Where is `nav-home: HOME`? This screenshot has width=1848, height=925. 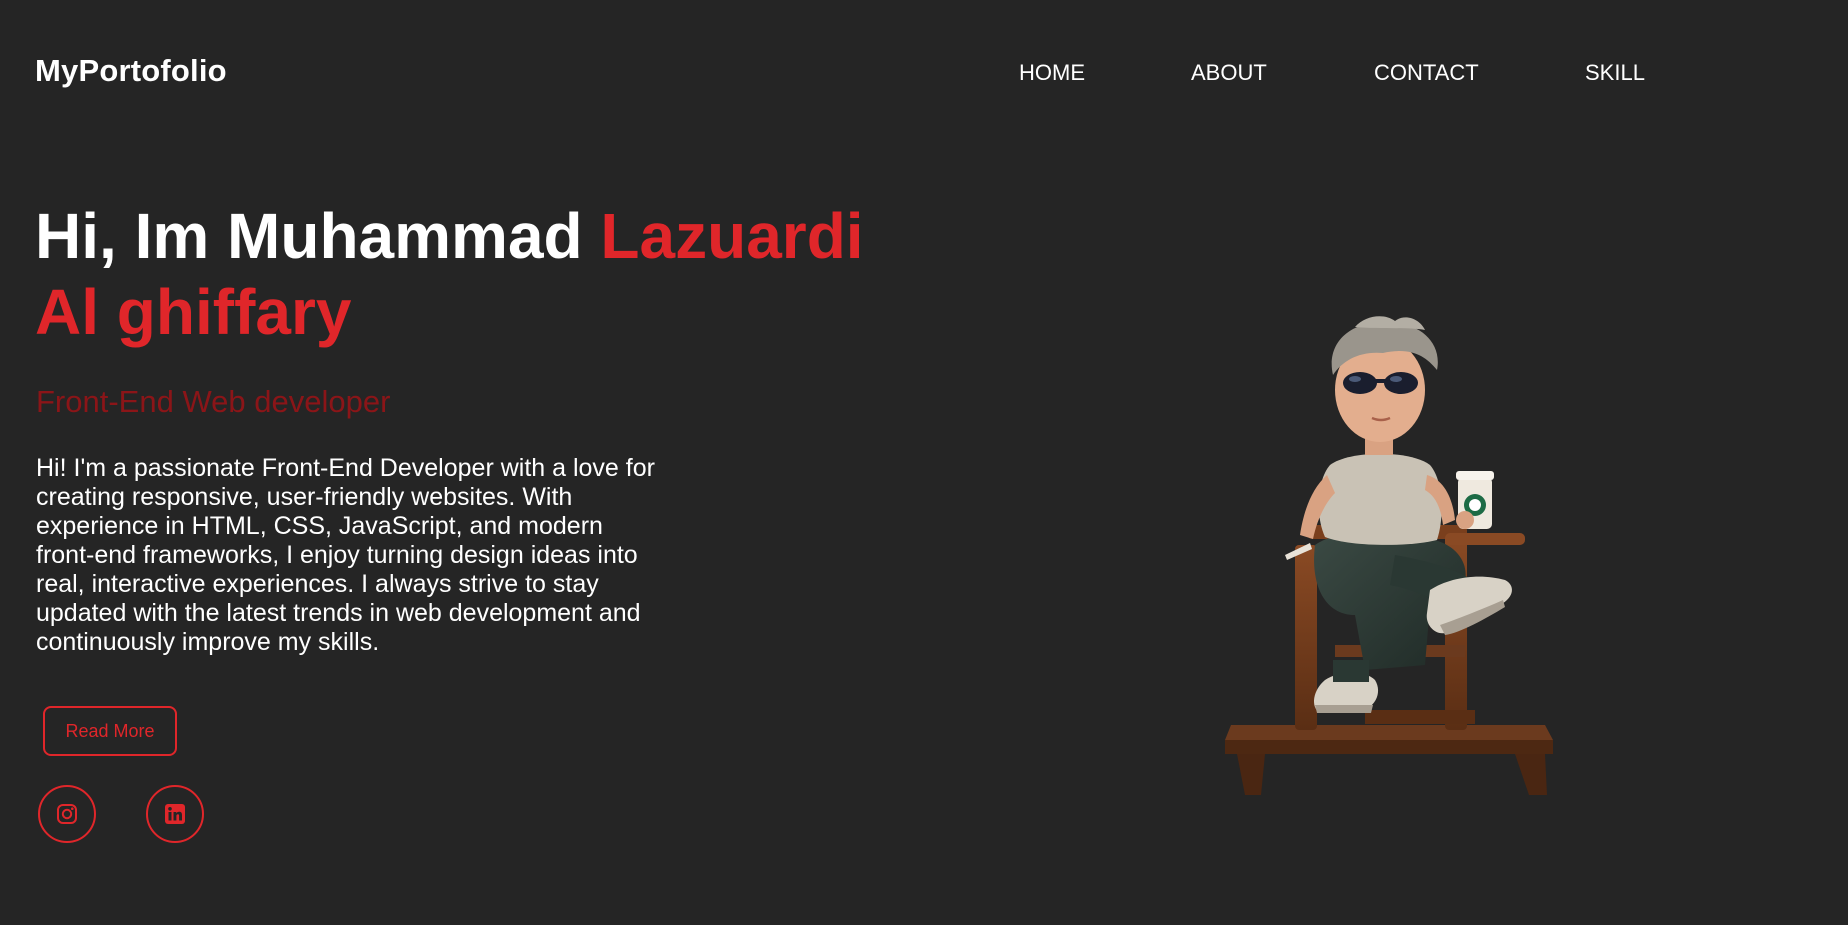 nav-home: HOME is located at coordinates (1052, 73).